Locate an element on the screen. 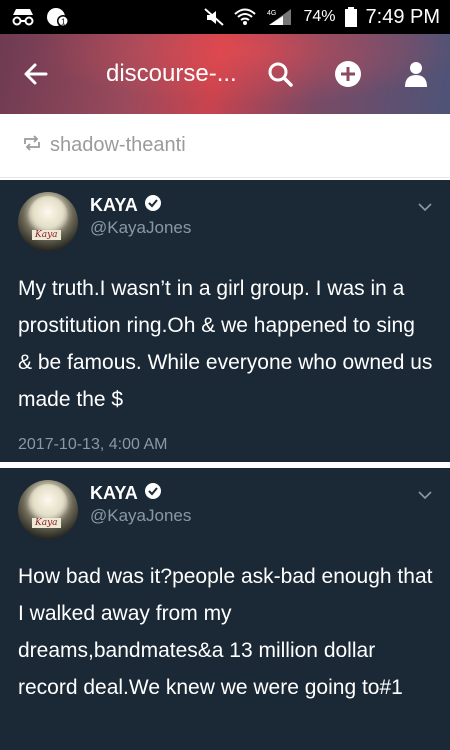 Image resolution: width=450 pixels, height=750 pixels. battery-percent: 74% is located at coordinates (319, 16).